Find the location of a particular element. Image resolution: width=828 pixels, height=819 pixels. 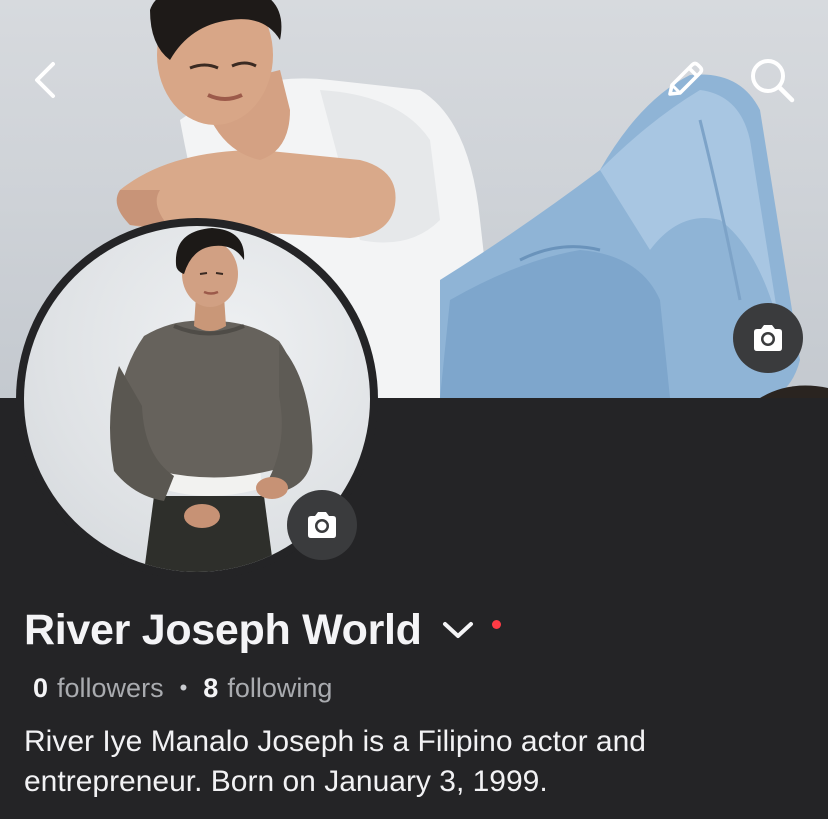

pencil-icon is located at coordinates (686, 78).